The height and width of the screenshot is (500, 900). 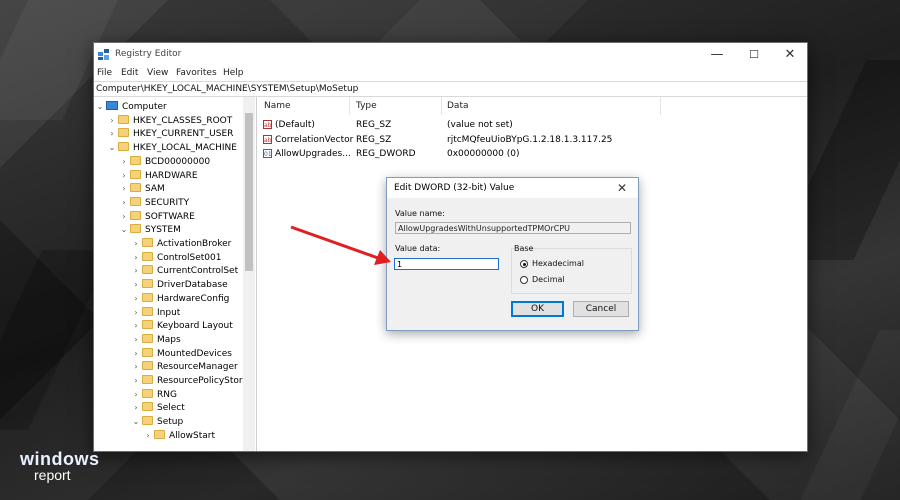 What do you see at coordinates (340, 245) in the screenshot?
I see `annotation-arrow` at bounding box center [340, 245].